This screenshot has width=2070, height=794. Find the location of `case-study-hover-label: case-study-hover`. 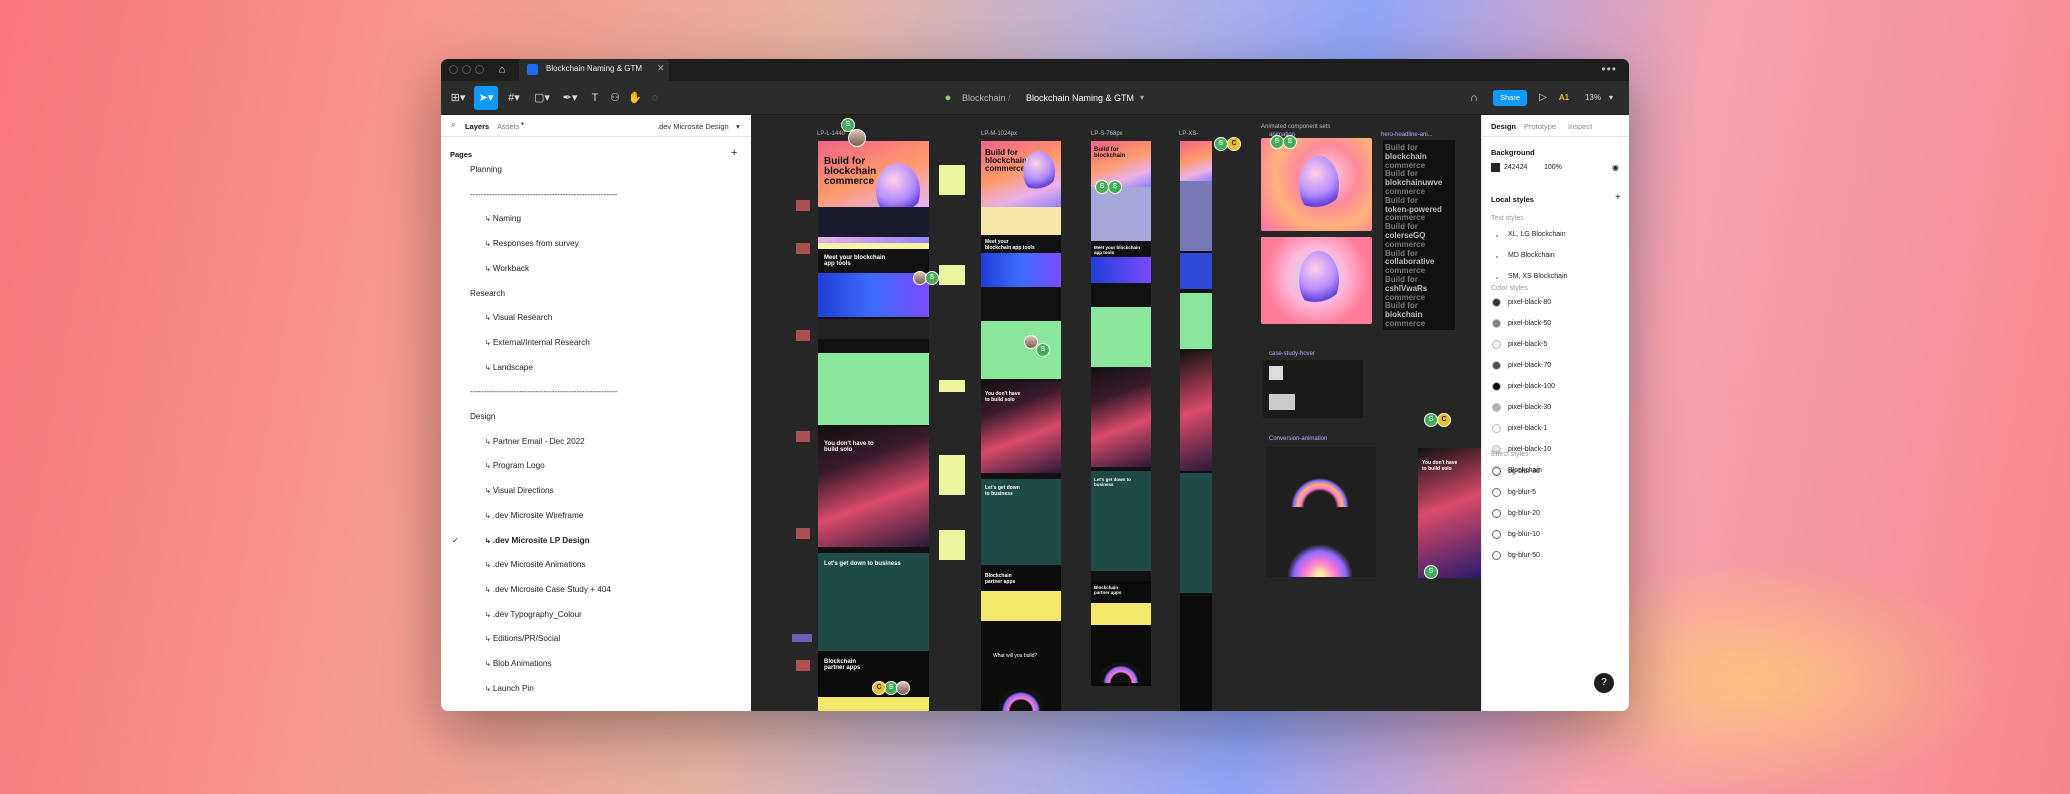

case-study-hover-label: case-study-hover is located at coordinates (1292, 354).